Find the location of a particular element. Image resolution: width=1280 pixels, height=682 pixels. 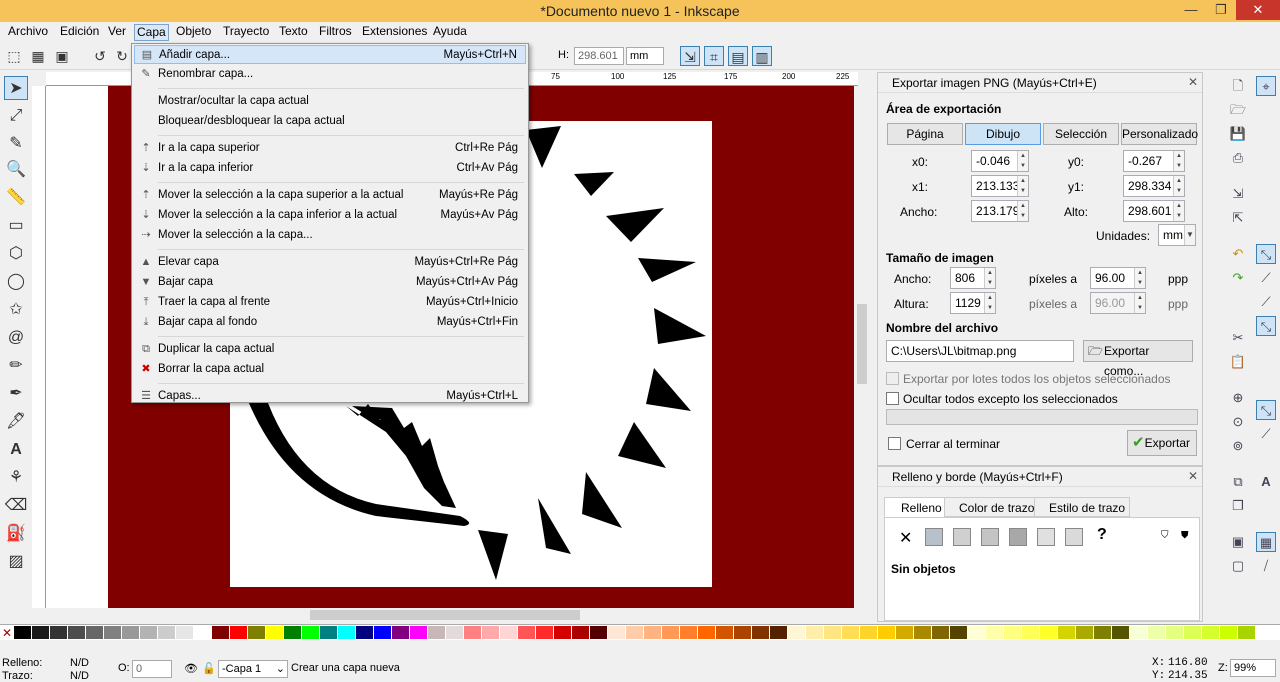

export-button: ✔ Exportar is located at coordinates (1162, 443).